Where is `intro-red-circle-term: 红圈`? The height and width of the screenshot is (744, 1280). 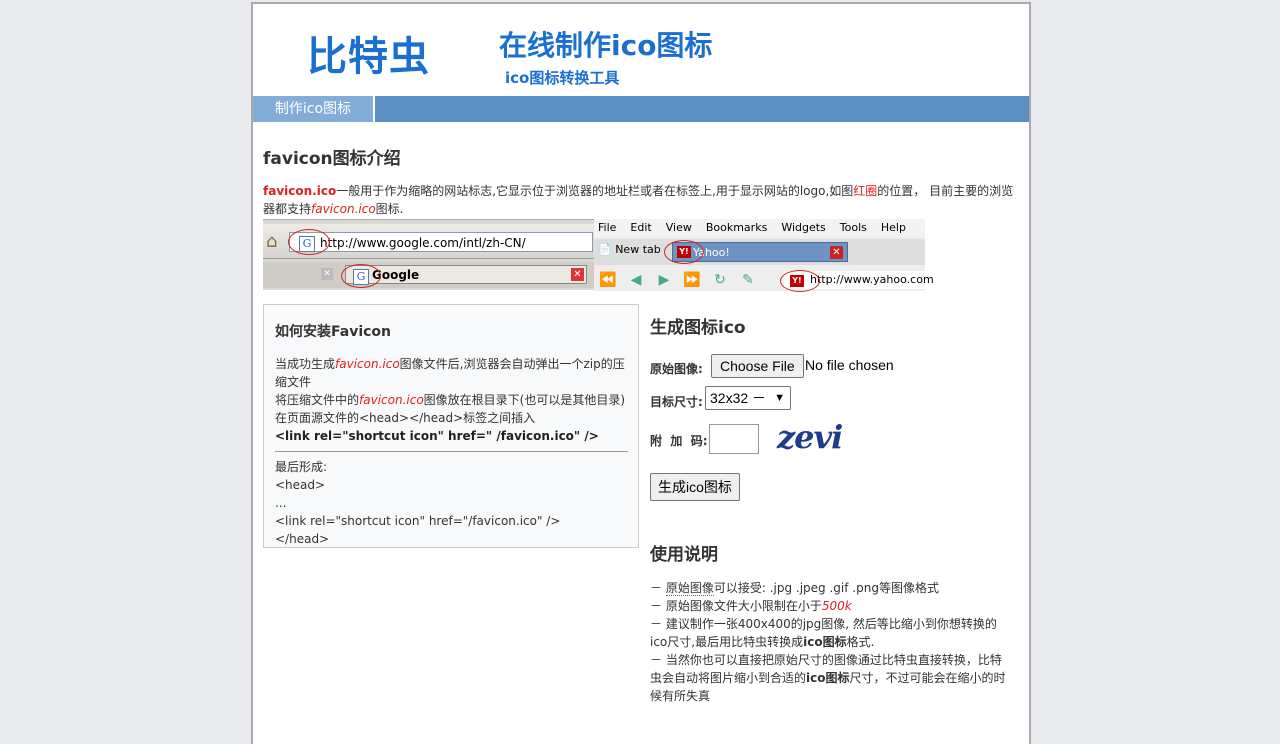
intro-red-circle-term: 红圈 is located at coordinates (865, 191).